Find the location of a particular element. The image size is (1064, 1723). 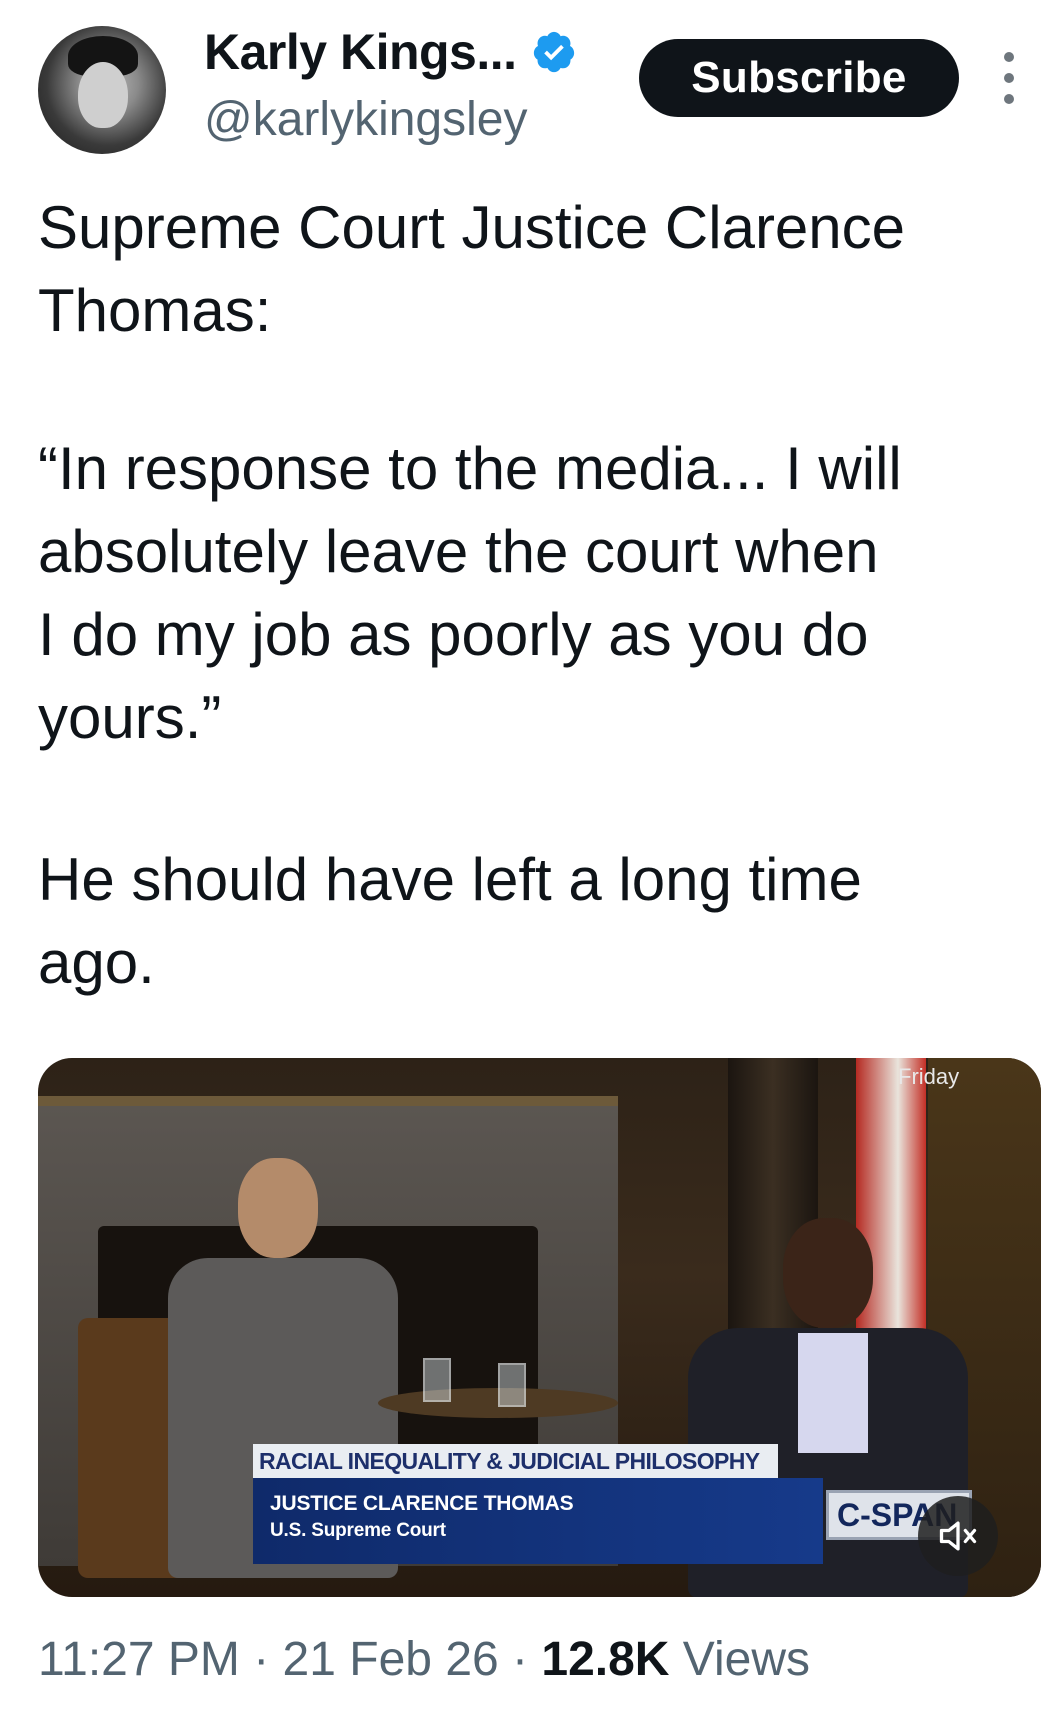

interviewer-head is located at coordinates (278, 1208).